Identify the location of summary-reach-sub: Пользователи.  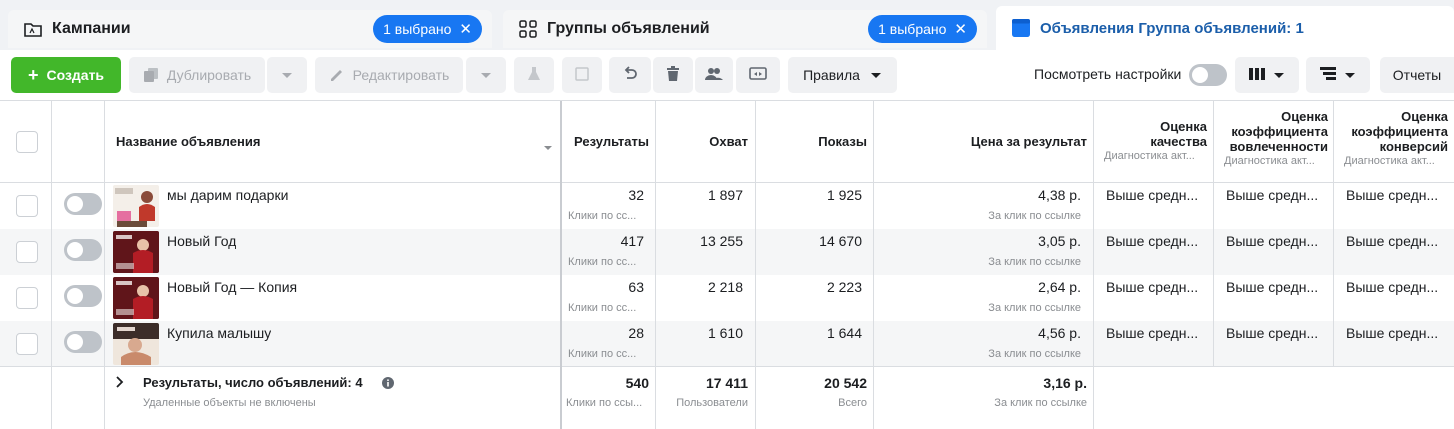
(712, 403).